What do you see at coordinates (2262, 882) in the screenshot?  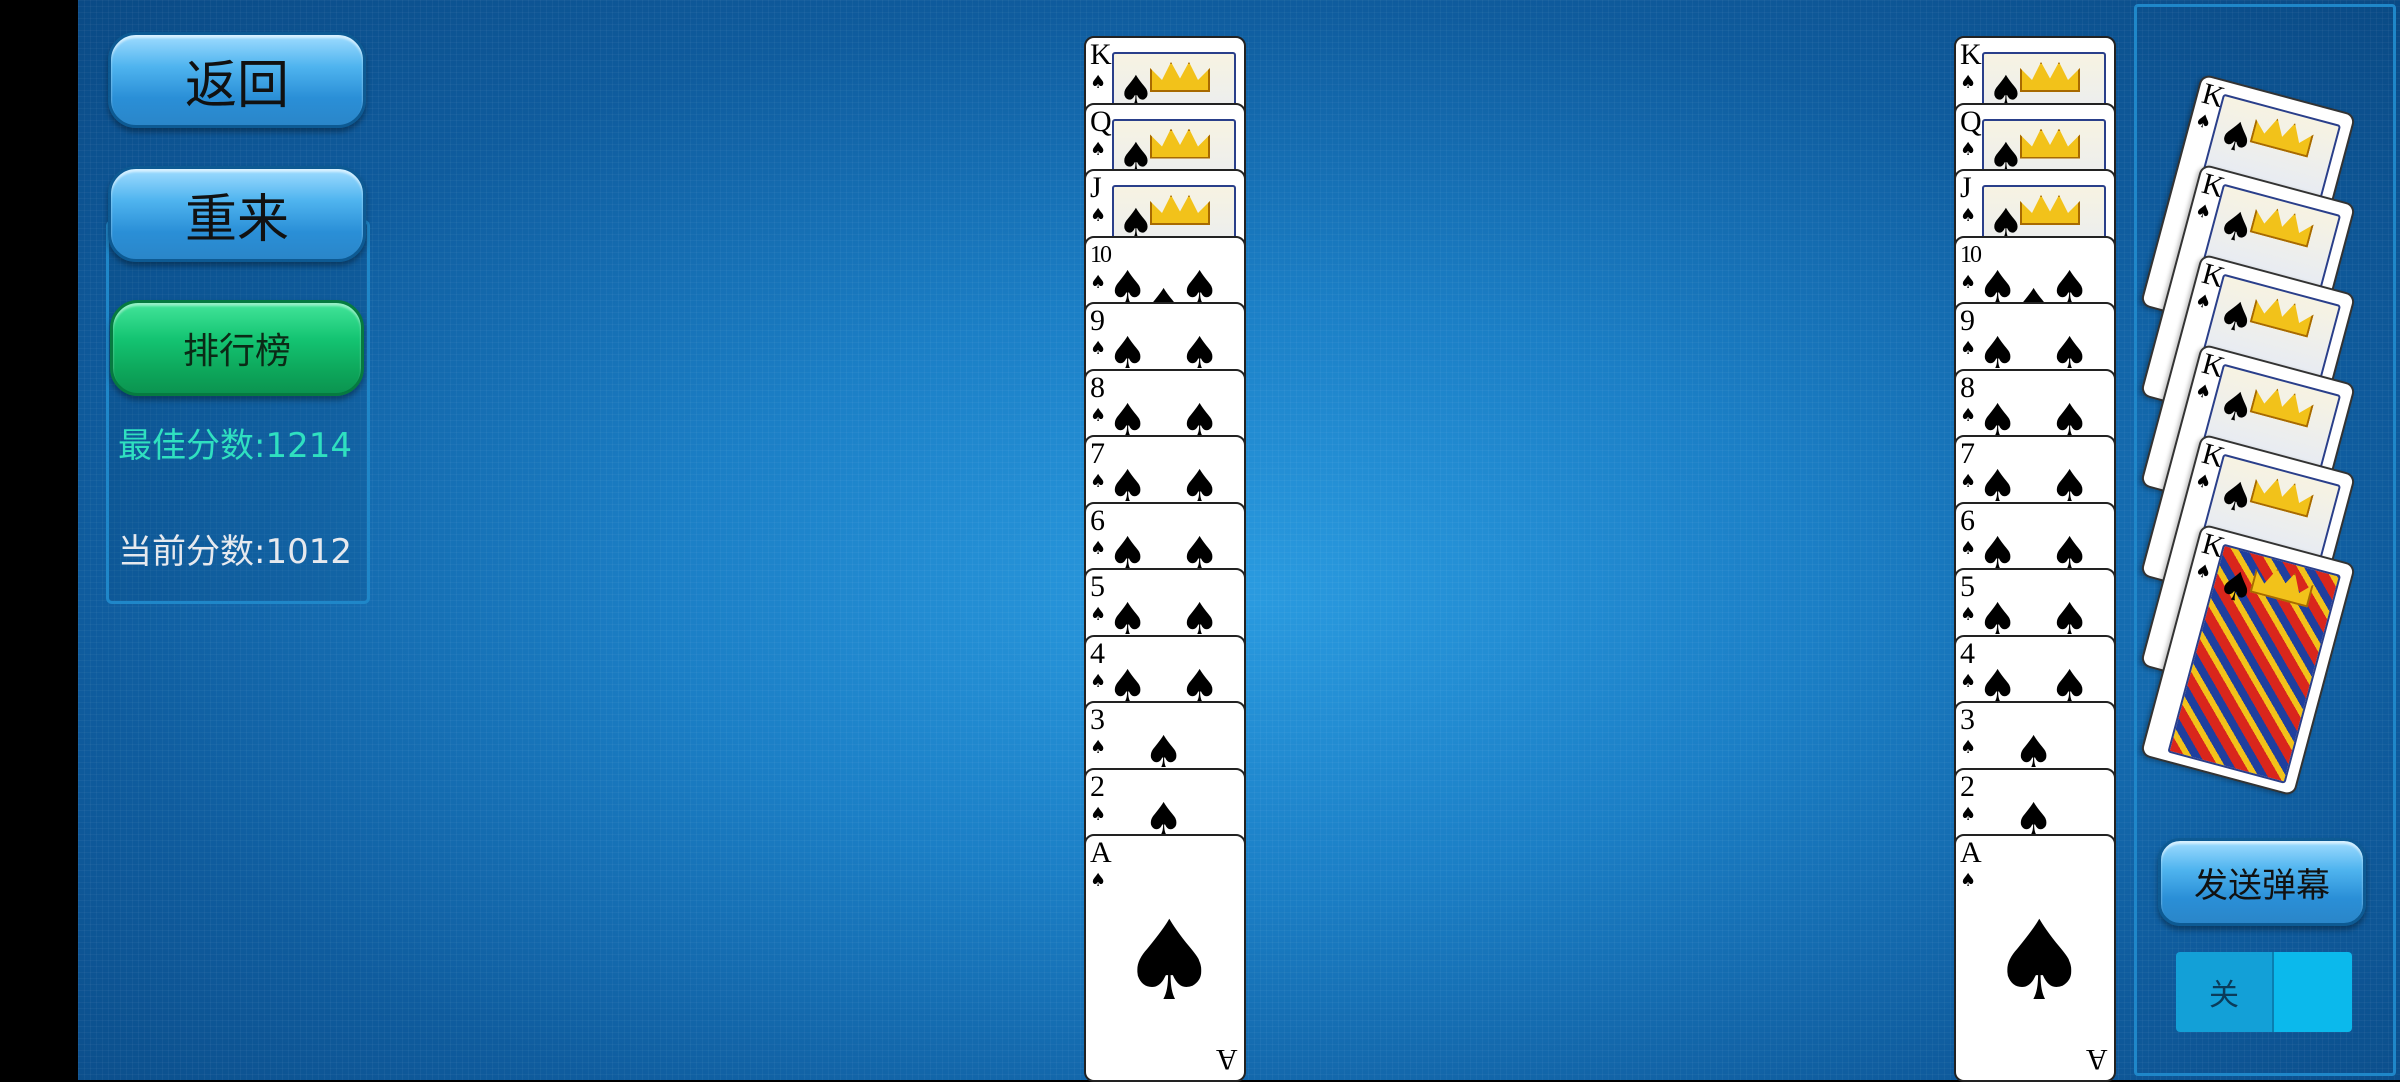 I see `send-danmu-button: 发送弹幕` at bounding box center [2262, 882].